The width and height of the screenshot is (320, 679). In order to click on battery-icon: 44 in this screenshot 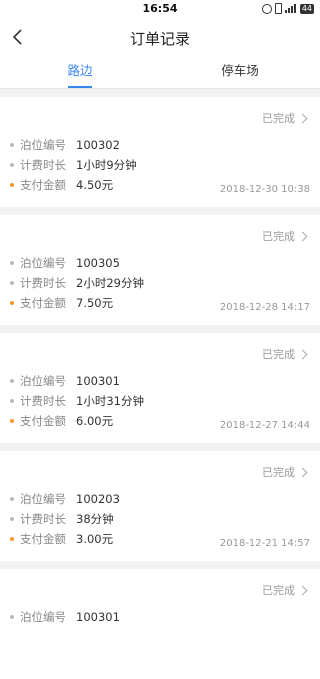, I will do `click(306, 8)`.